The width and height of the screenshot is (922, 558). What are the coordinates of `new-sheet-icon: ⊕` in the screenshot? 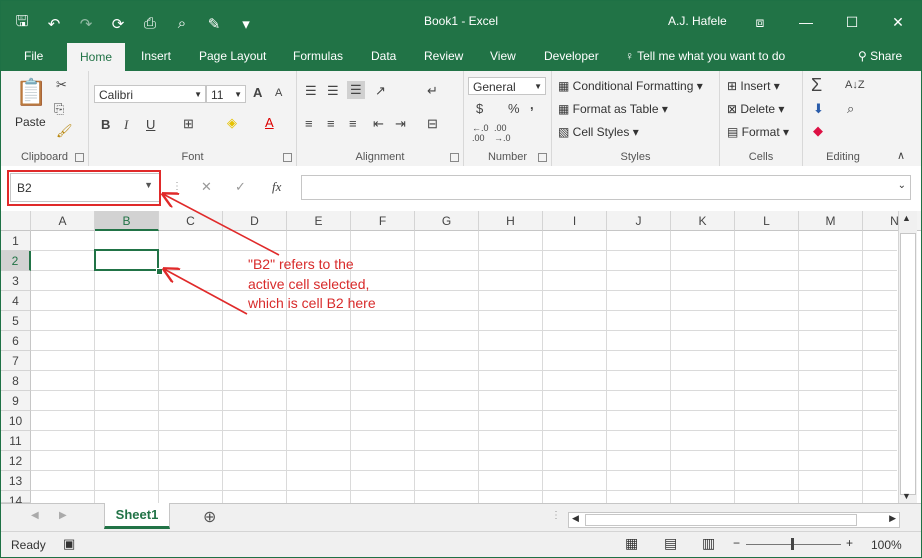 It's located at (209, 517).